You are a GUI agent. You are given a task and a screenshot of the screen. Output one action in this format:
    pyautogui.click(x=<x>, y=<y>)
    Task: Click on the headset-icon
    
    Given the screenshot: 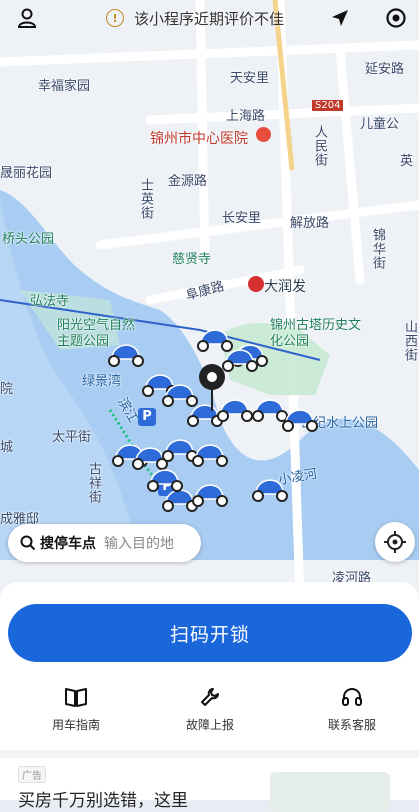 What is the action you would take?
    pyautogui.click(x=352, y=696)
    